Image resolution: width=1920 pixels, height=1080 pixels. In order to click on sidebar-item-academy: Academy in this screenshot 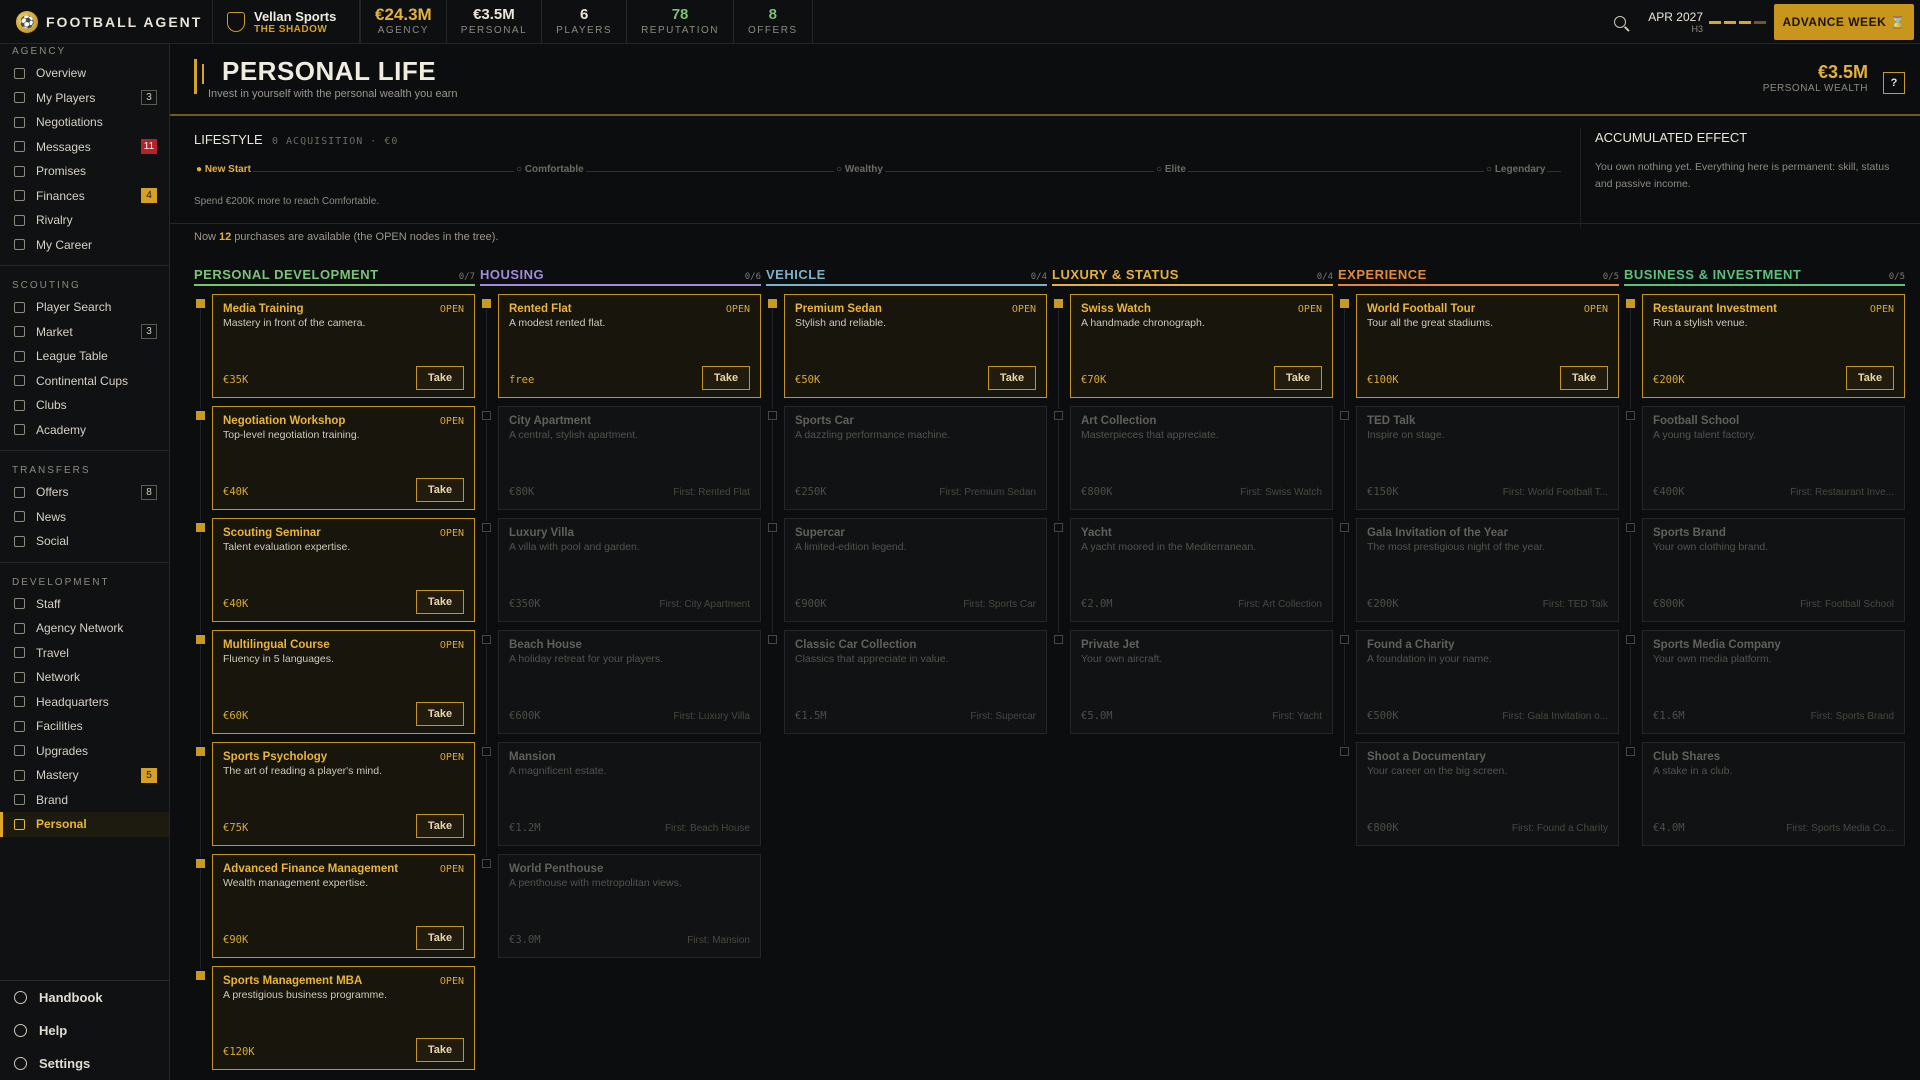, I will do `click(84, 430)`.